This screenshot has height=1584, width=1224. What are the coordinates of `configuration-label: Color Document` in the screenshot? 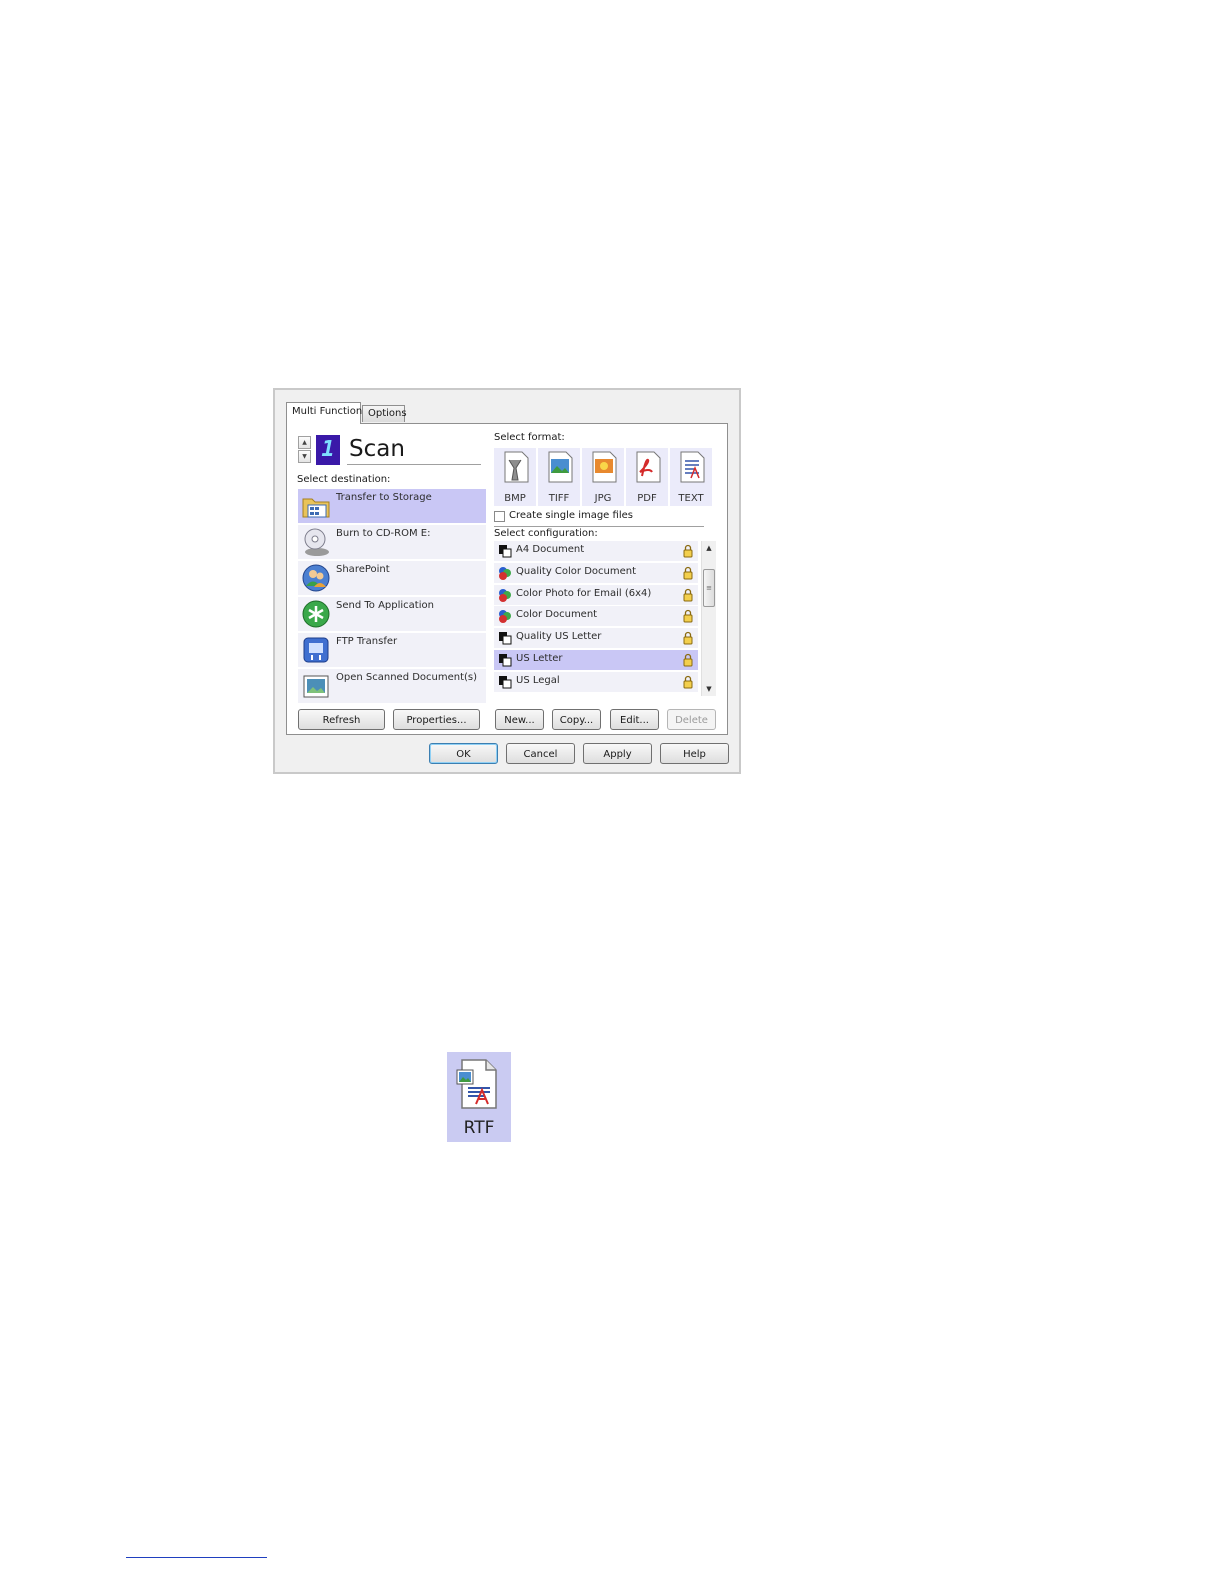 It's located at (557, 615).